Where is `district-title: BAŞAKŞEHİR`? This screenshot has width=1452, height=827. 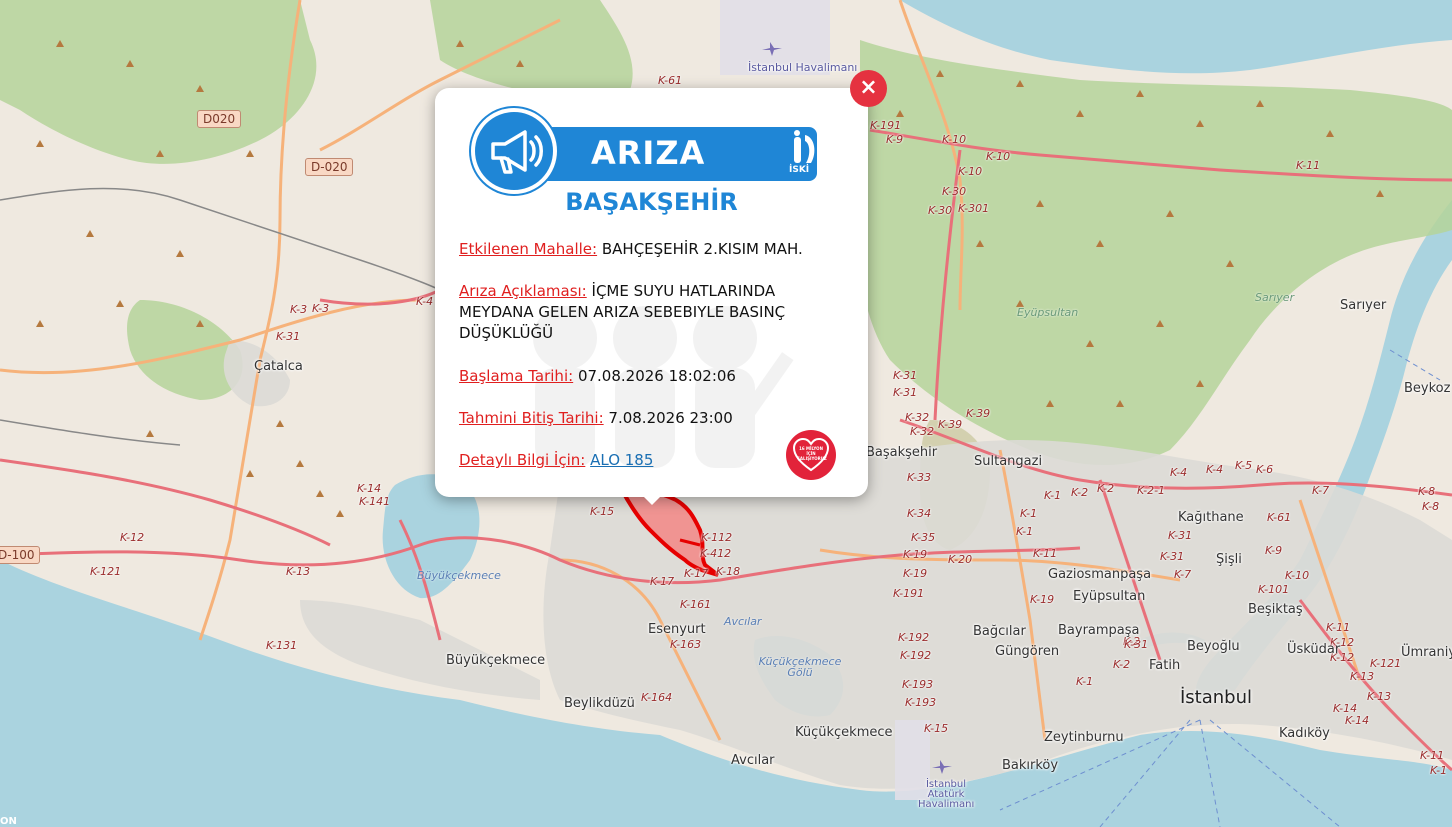
district-title: BAŞAKŞEHİR is located at coordinates (651, 202).